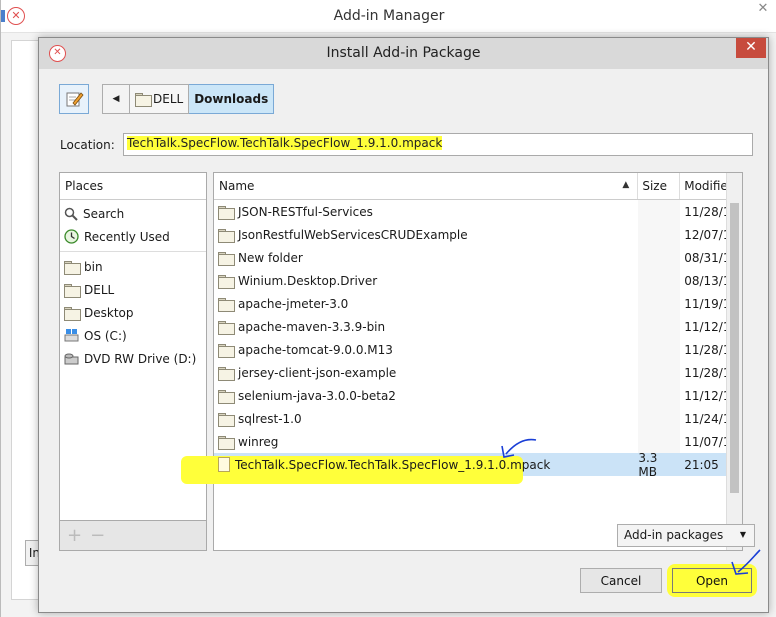 This screenshot has width=776, height=617. Describe the element at coordinates (71, 359) in the screenshot. I see `dvd-drive-icon` at that location.